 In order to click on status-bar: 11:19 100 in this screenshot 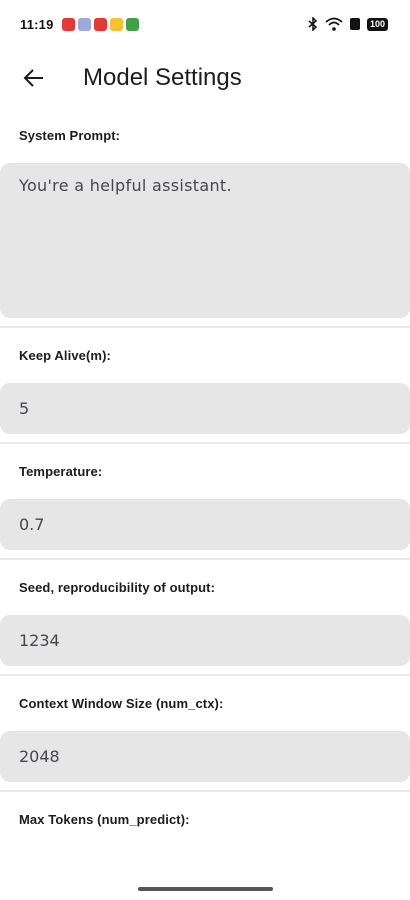, I will do `click(205, 24)`.